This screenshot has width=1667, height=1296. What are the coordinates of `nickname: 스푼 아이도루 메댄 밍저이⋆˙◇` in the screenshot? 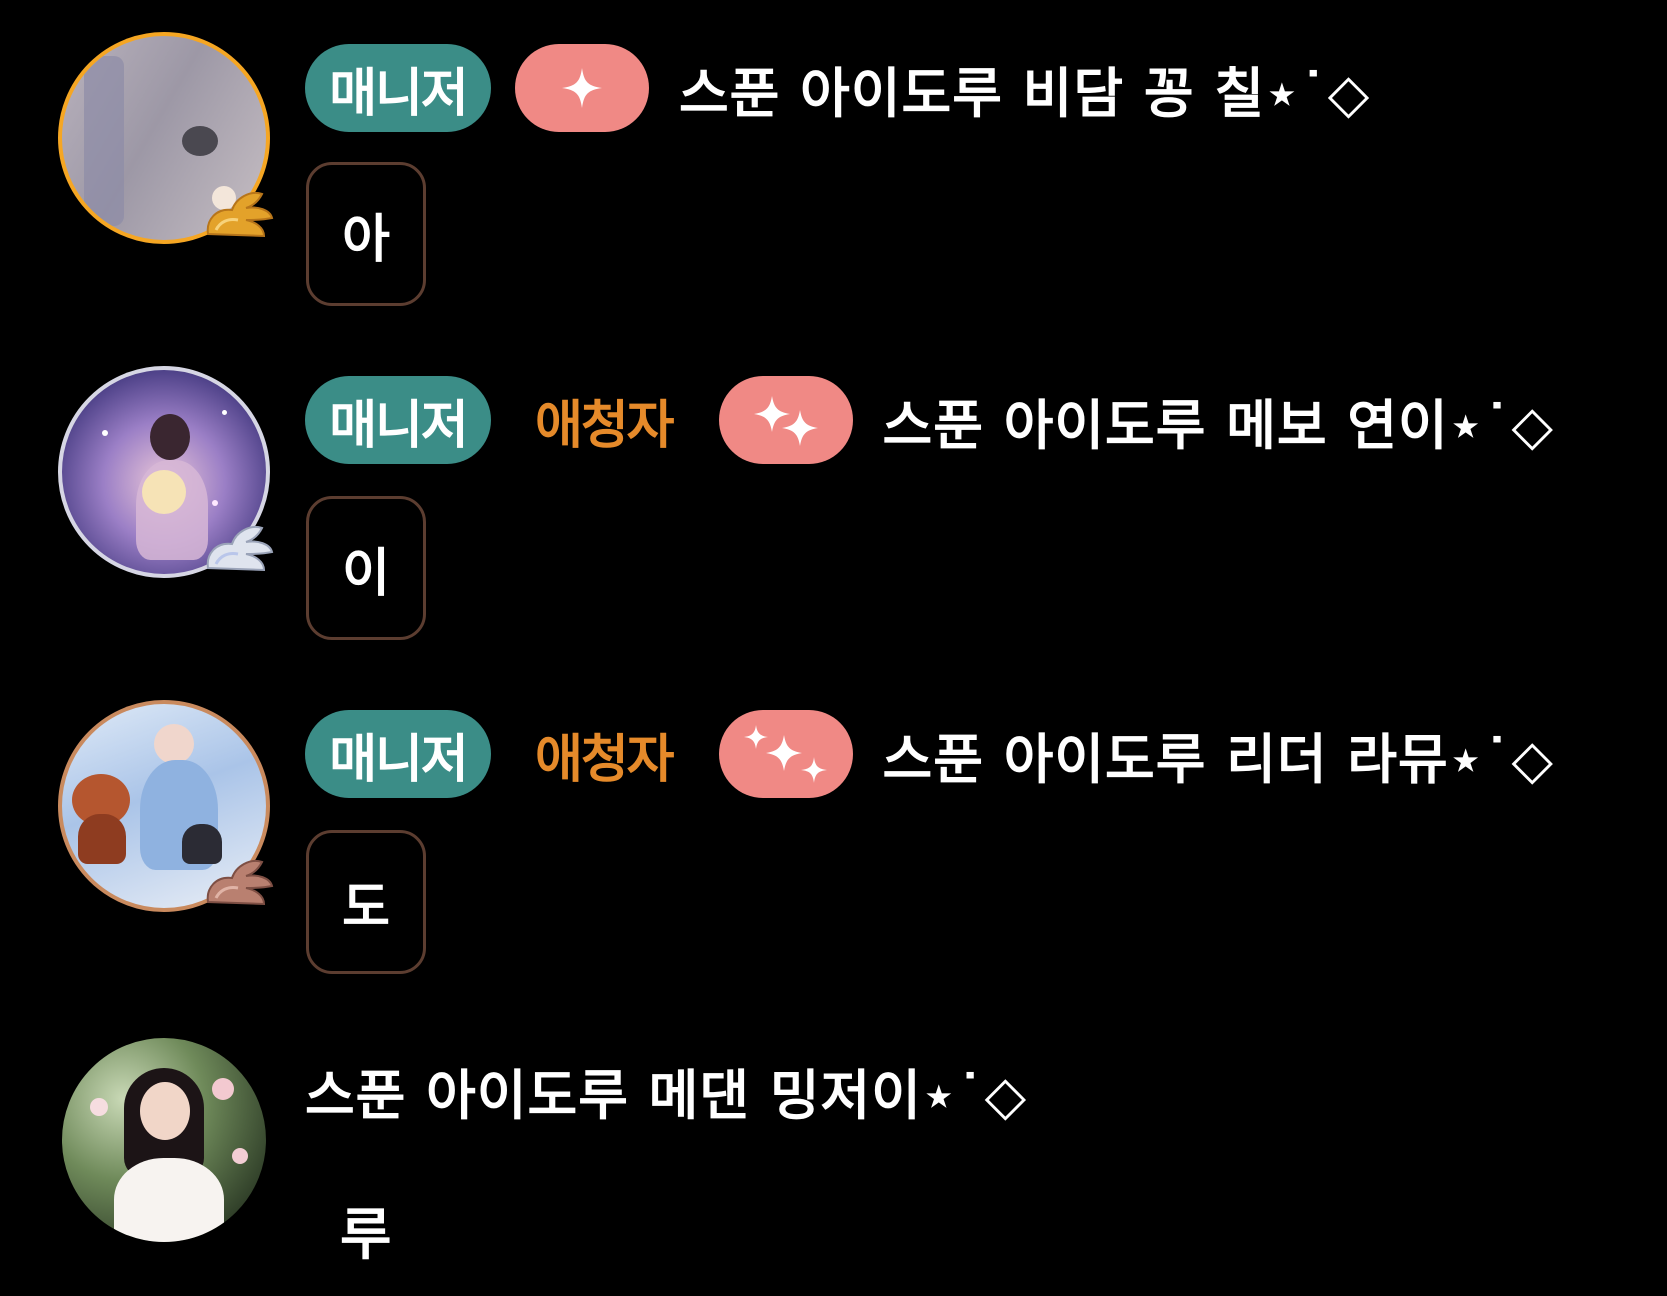 It's located at (666, 1090).